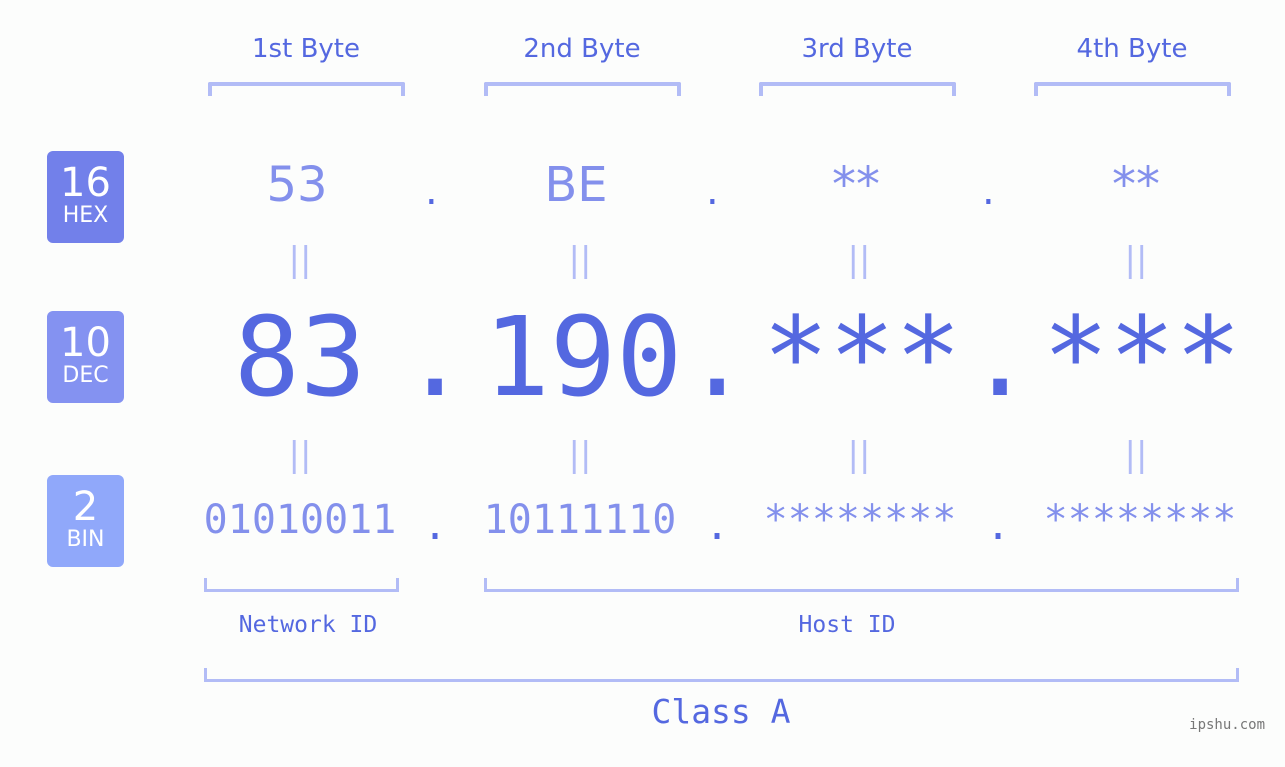  Describe the element at coordinates (721, 711) in the screenshot. I see `class-label: Class A` at that location.